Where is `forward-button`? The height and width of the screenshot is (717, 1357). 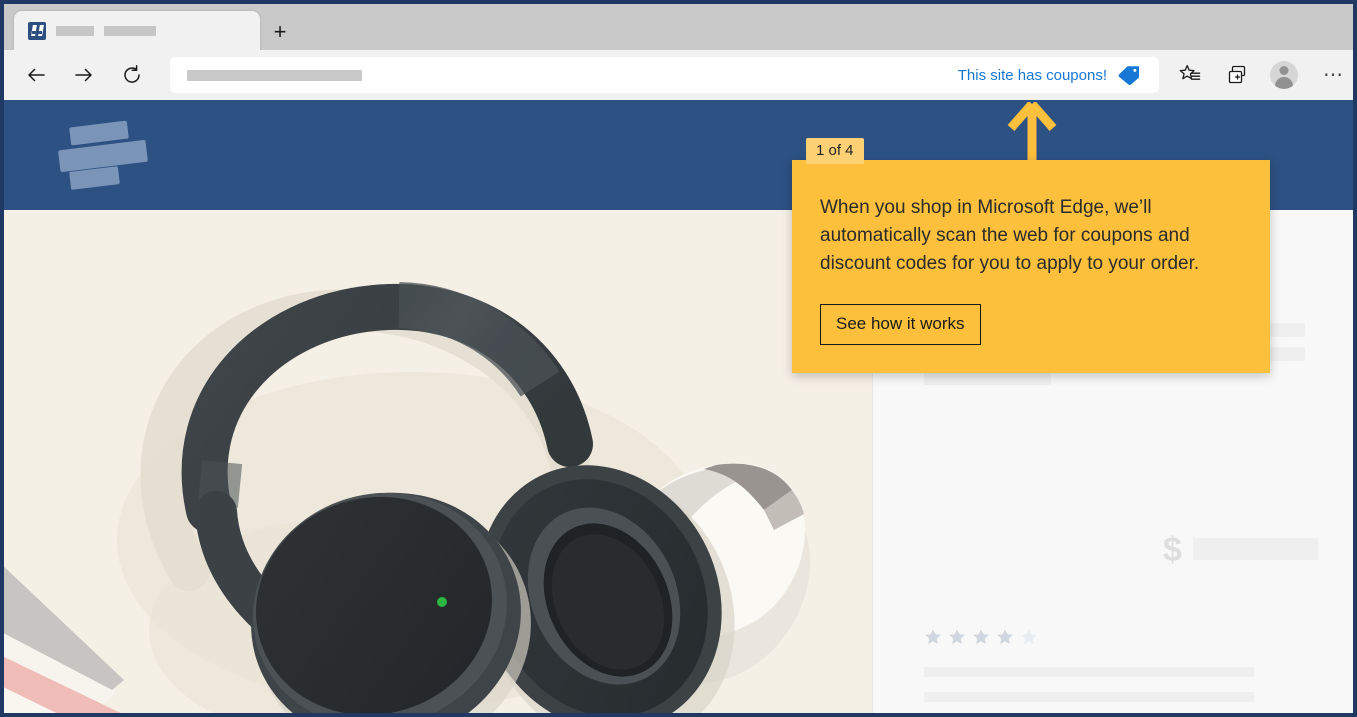
forward-button is located at coordinates (84, 75).